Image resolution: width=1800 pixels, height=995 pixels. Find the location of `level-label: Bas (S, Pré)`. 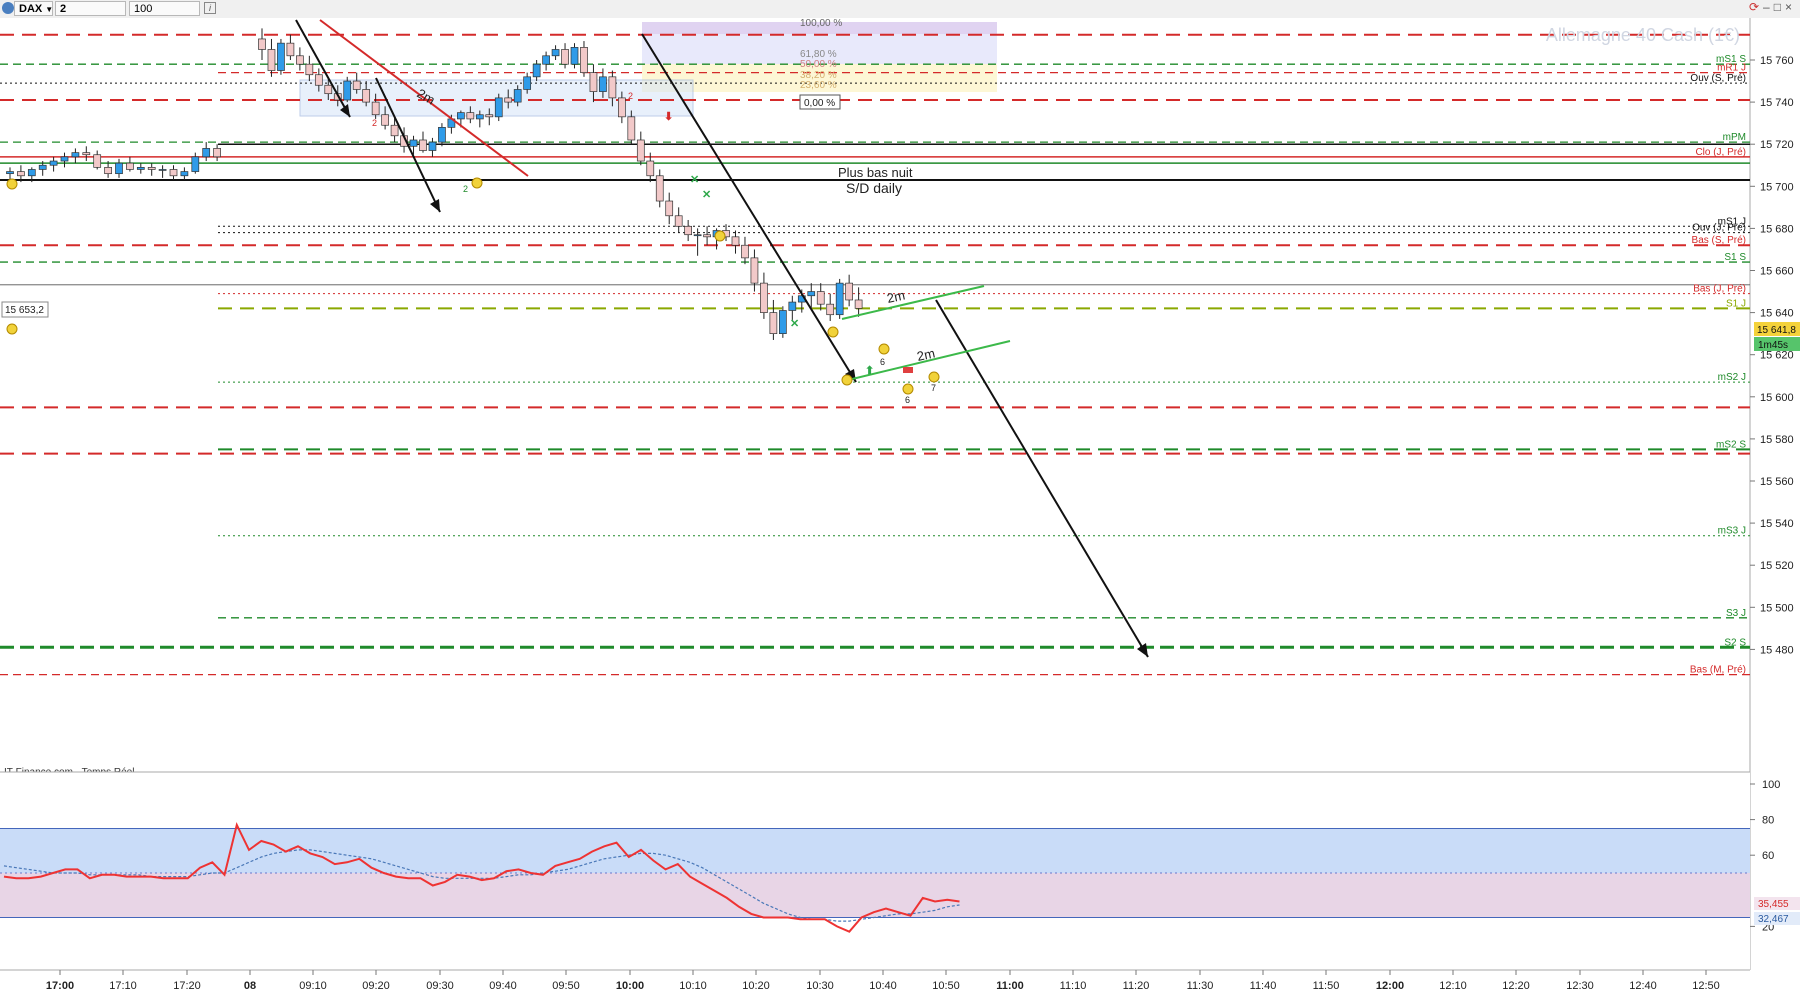

level-label: Bas (S, Pré) is located at coordinates (1719, 240).